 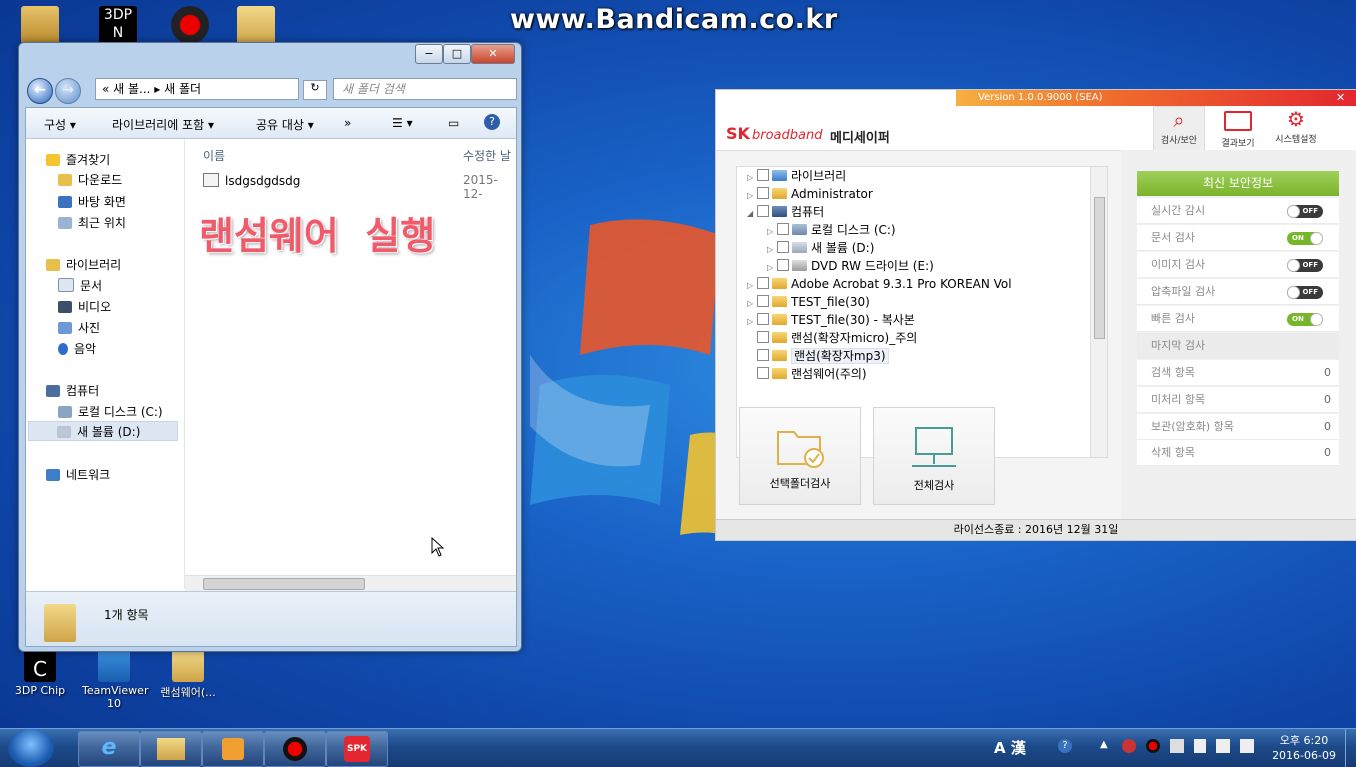 I want to click on start-button, so click(x=31, y=748).